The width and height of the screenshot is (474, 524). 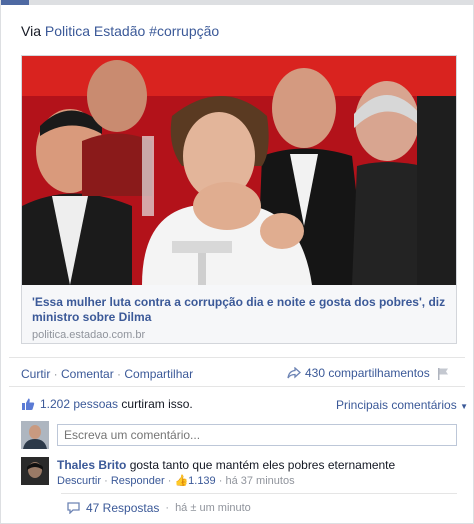 What do you see at coordinates (158, 374) in the screenshot?
I see `share-button: Compartilhar` at bounding box center [158, 374].